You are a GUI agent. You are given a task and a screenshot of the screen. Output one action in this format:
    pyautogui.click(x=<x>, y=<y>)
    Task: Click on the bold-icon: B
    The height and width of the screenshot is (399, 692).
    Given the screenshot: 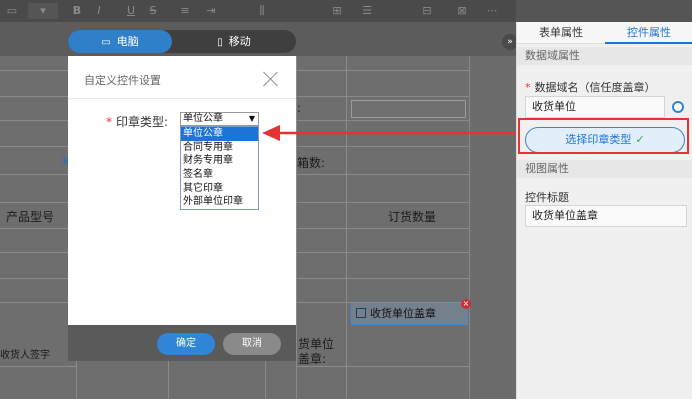 What is the action you would take?
    pyautogui.click(x=77, y=11)
    